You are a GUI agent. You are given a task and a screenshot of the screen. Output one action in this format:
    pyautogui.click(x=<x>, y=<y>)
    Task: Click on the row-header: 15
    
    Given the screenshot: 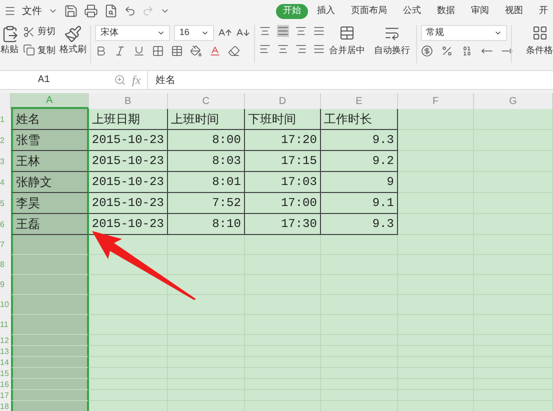 What is the action you would take?
    pyautogui.click(x=5, y=373)
    